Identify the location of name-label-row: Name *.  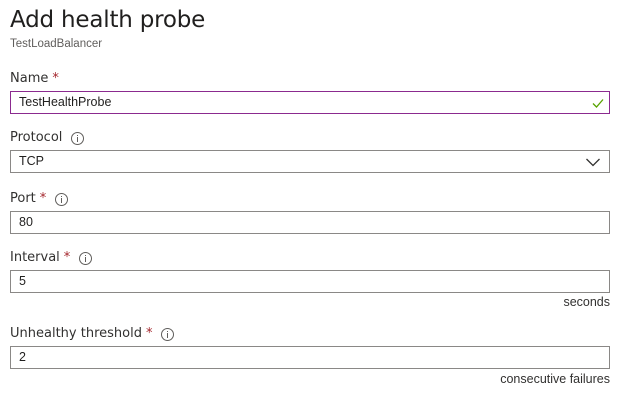
(34, 79).